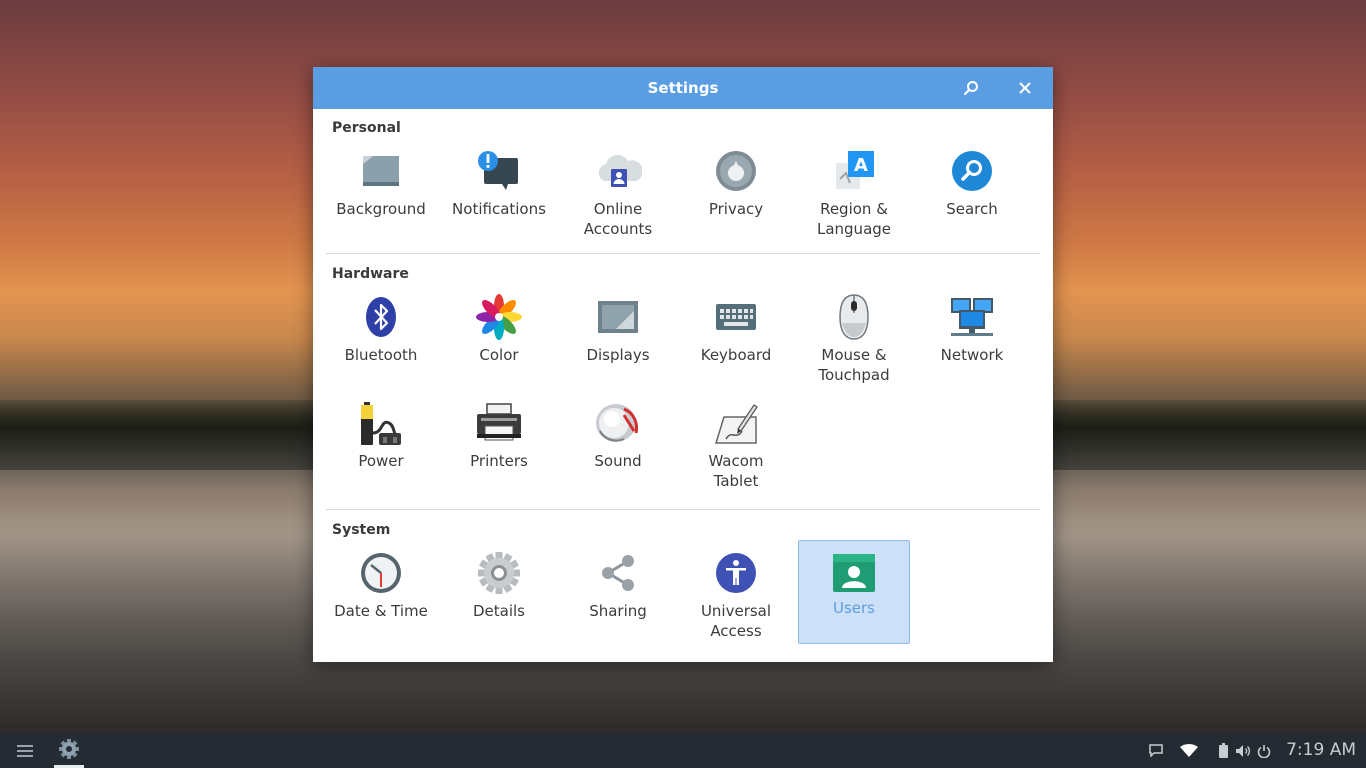 This screenshot has height=768, width=1366. Describe the element at coordinates (972, 198) in the screenshot. I see `settings-item-search: Search` at that location.